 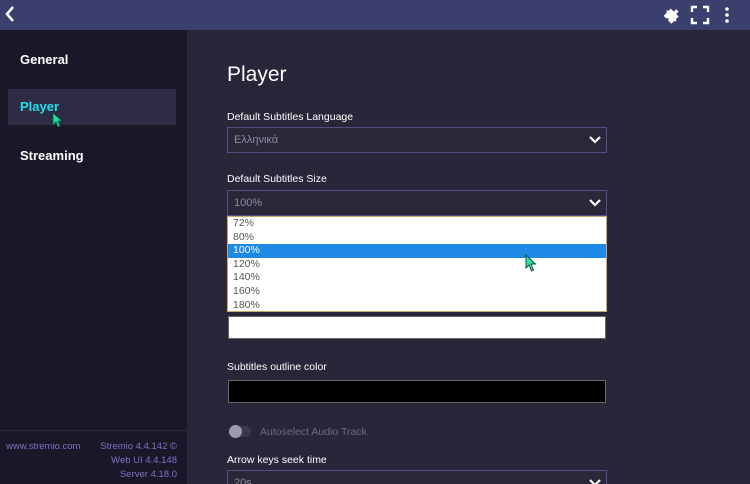 What do you see at coordinates (417, 140) in the screenshot?
I see `subtitles-language-select: Ελληνικά` at bounding box center [417, 140].